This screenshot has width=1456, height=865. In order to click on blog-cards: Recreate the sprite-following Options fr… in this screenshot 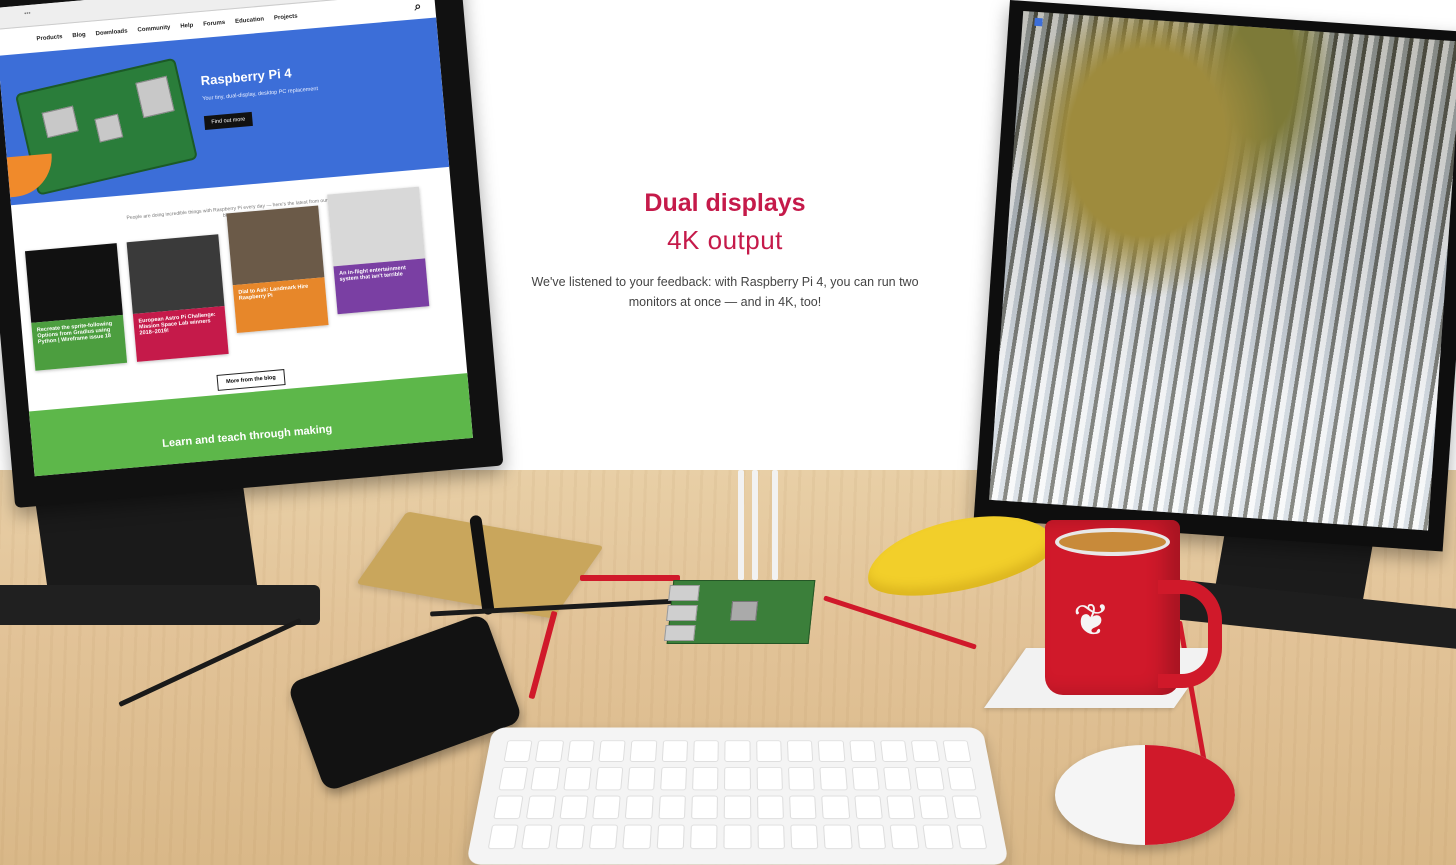, I will do `click(239, 278)`.